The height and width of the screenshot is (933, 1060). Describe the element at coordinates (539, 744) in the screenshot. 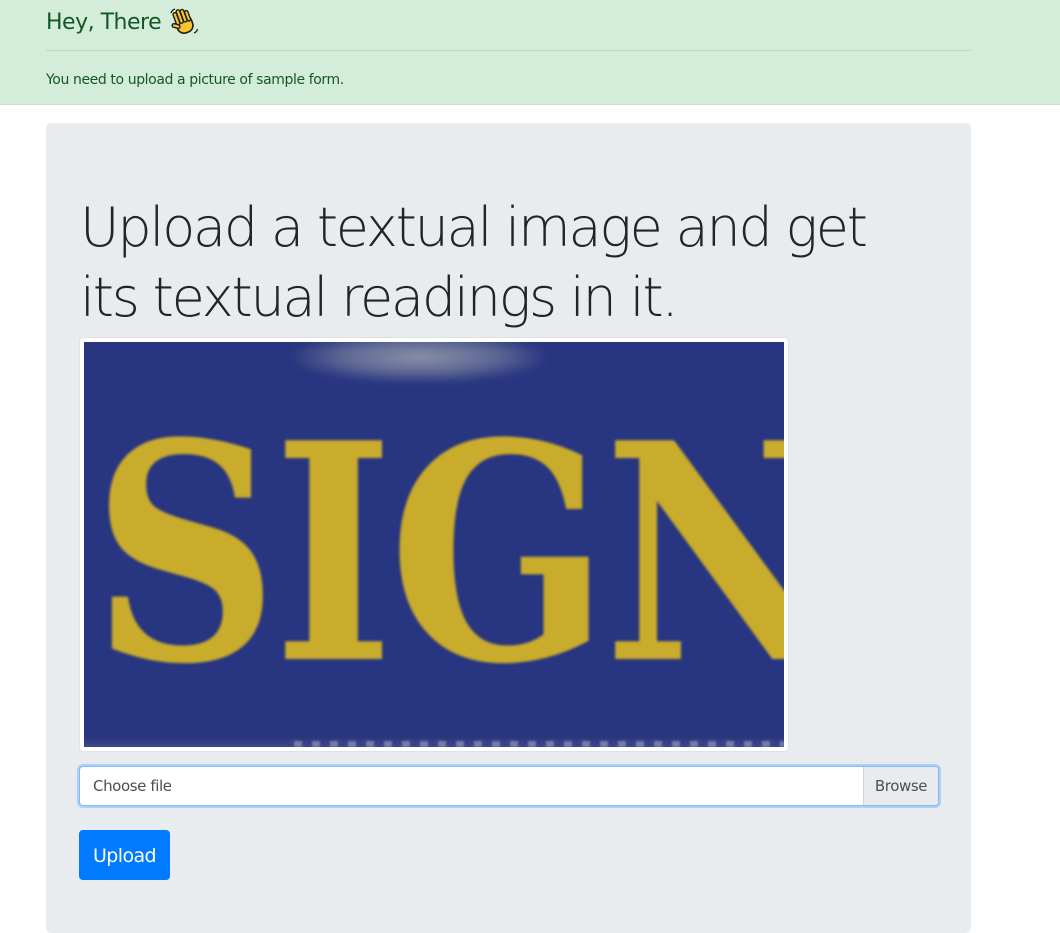

I see `image-bottom-text-fragment` at that location.